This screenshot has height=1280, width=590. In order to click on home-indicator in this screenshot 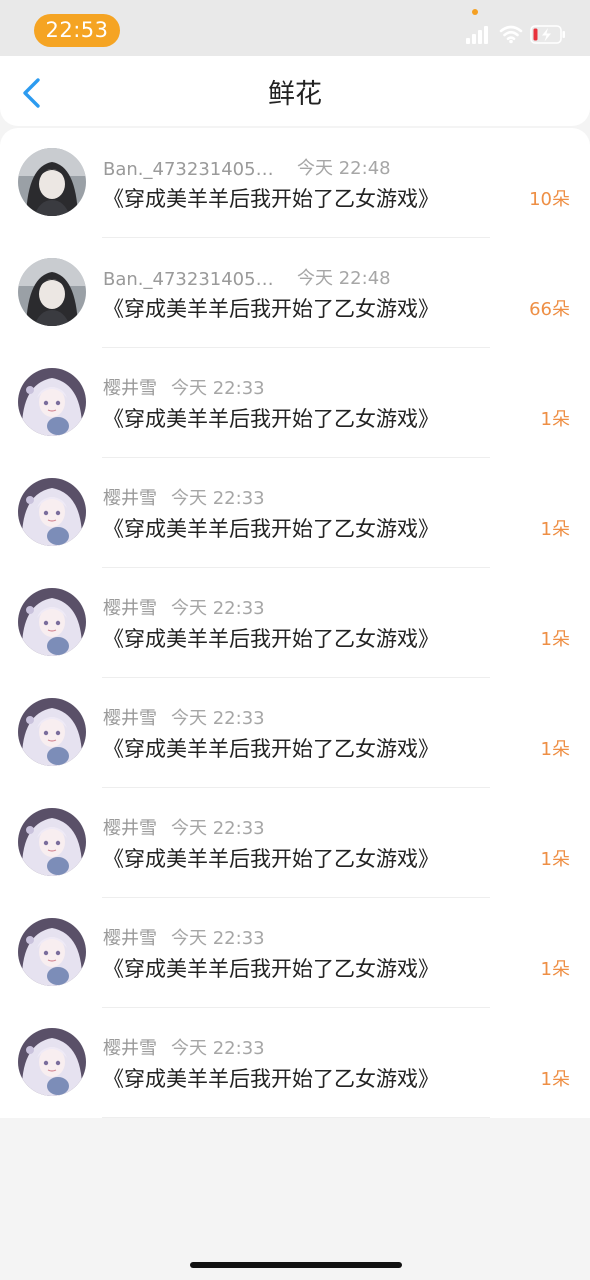, I will do `click(296, 1265)`.